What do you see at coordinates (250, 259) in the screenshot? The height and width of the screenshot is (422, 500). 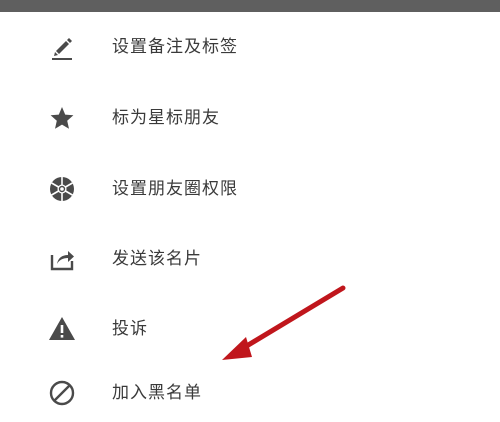 I see `menu-item-send-card: 发送该名片` at bounding box center [250, 259].